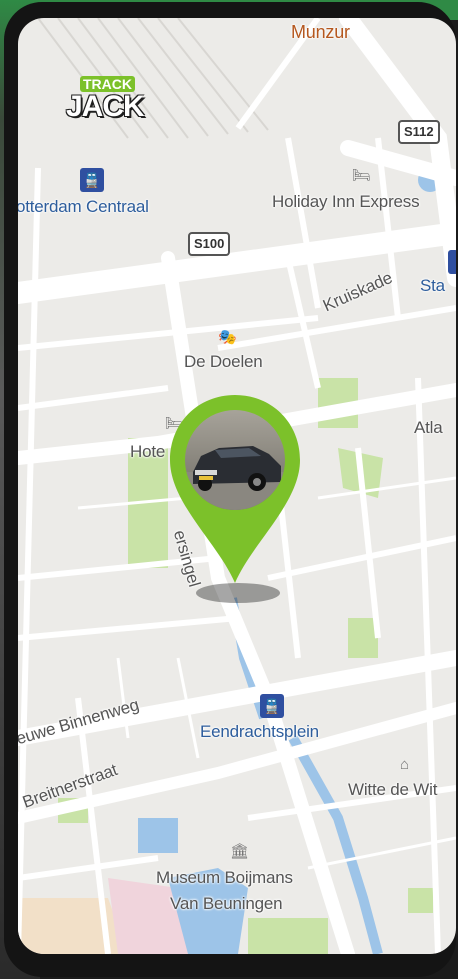 This screenshot has width=458, height=979. What do you see at coordinates (235, 460) in the screenshot?
I see `vehicle-photo` at bounding box center [235, 460].